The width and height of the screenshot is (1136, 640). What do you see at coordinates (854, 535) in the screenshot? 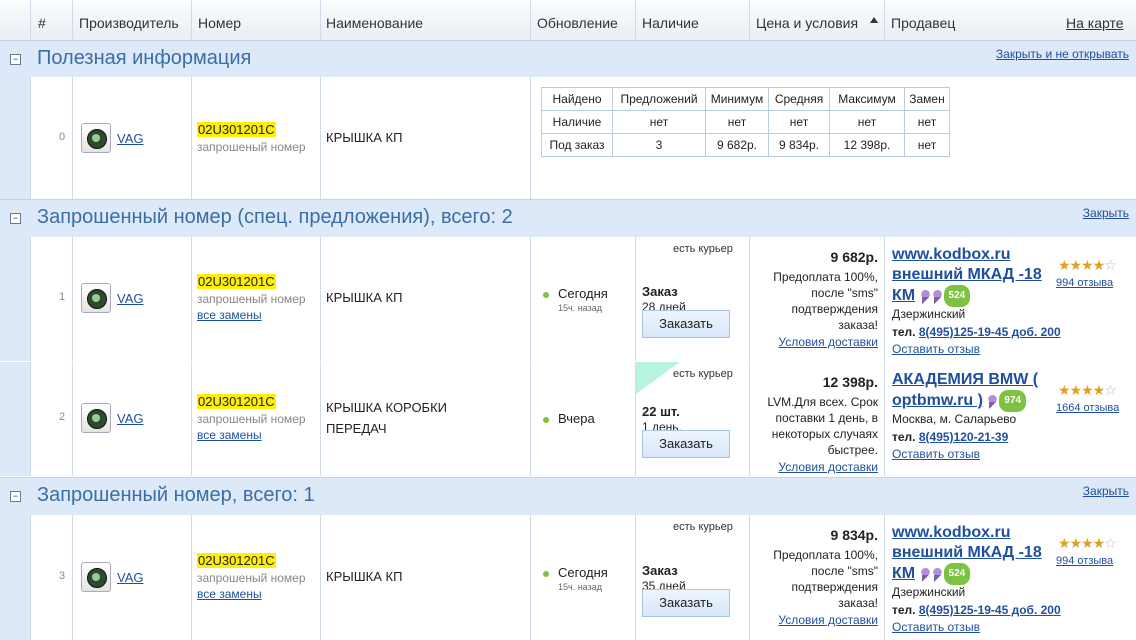
I see `price: 9 834р.` at bounding box center [854, 535].